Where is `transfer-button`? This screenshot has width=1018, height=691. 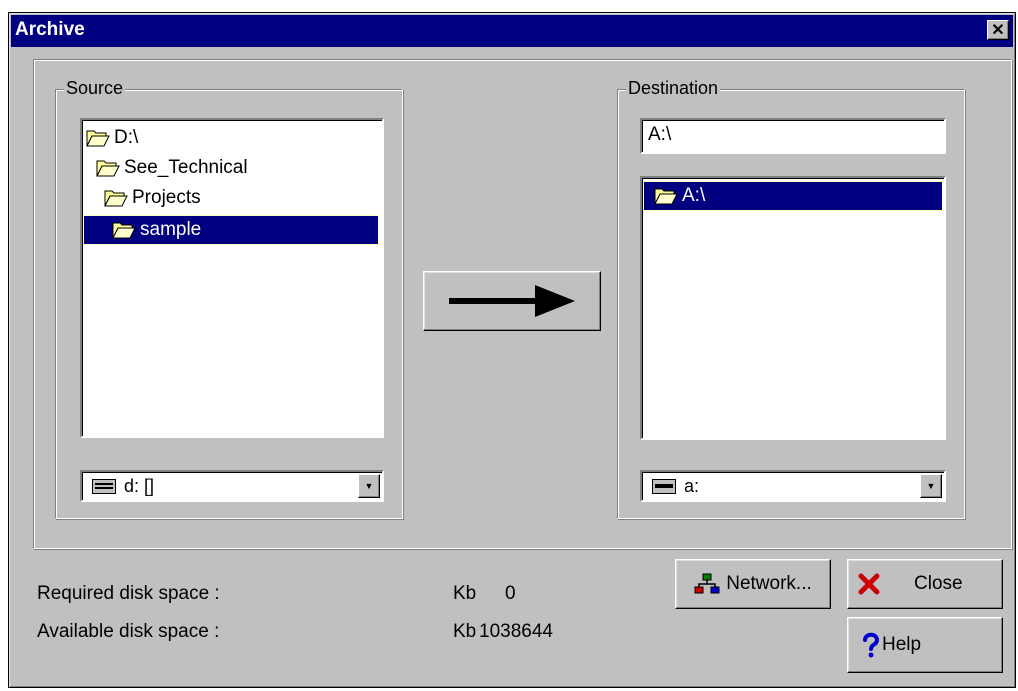
transfer-button is located at coordinates (512, 301).